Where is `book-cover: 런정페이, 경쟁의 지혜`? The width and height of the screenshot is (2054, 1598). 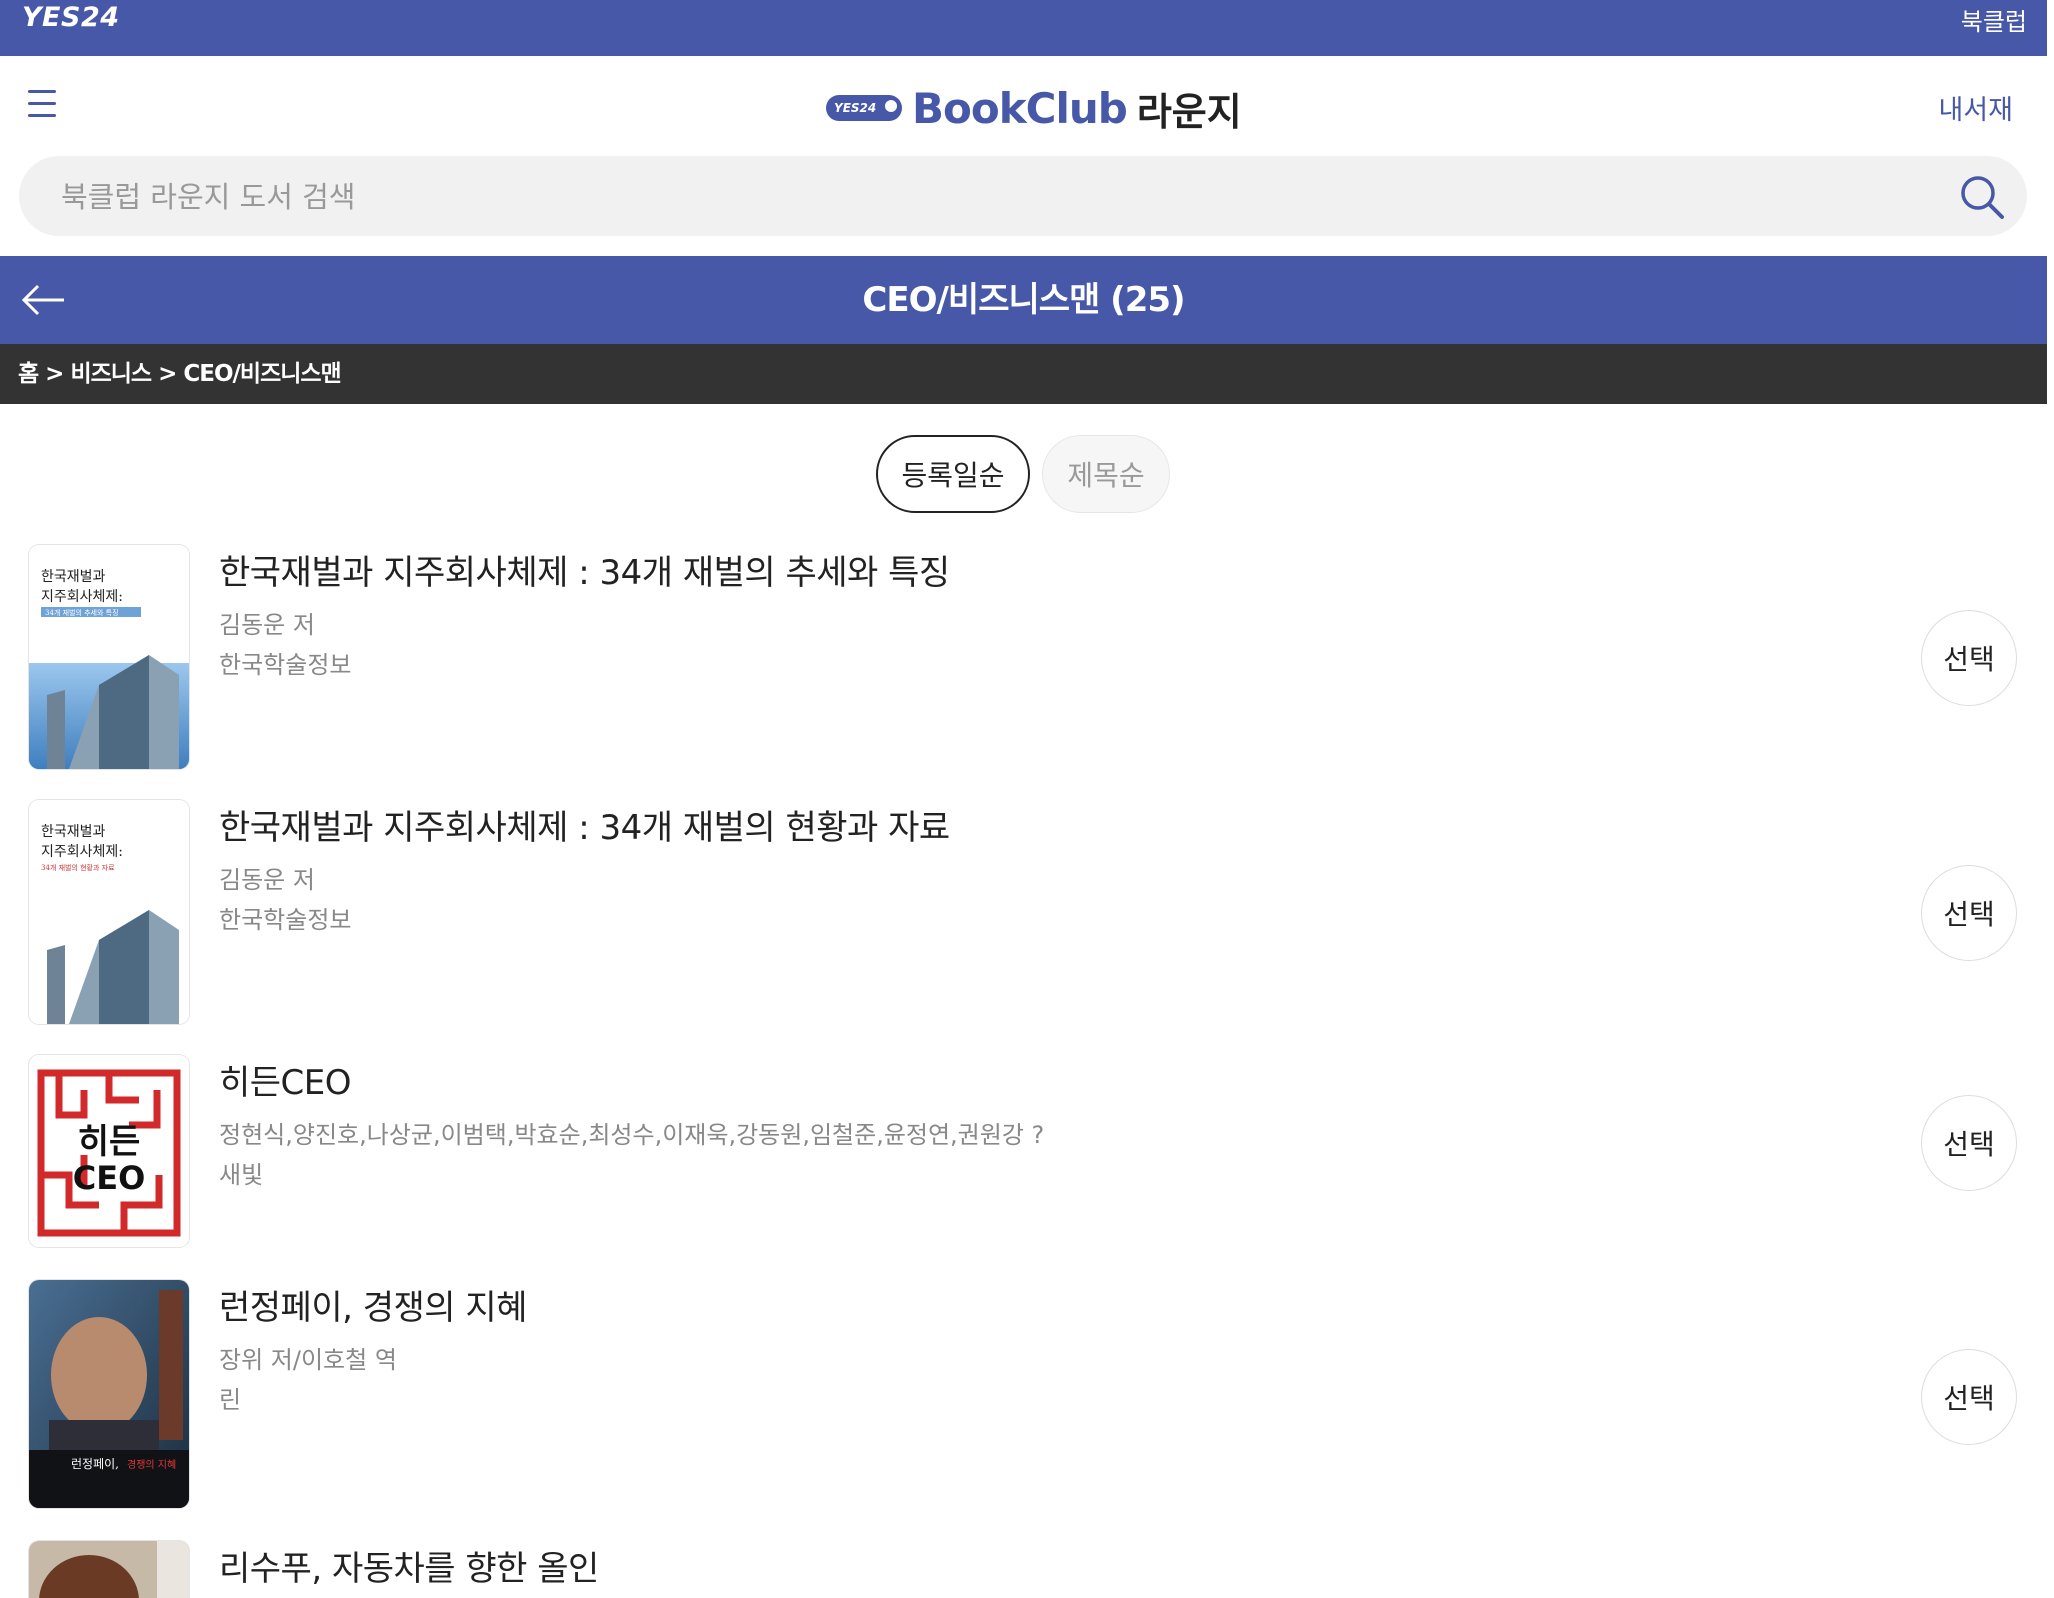 book-cover: 런정페이, 경쟁의 지혜 is located at coordinates (109, 1394).